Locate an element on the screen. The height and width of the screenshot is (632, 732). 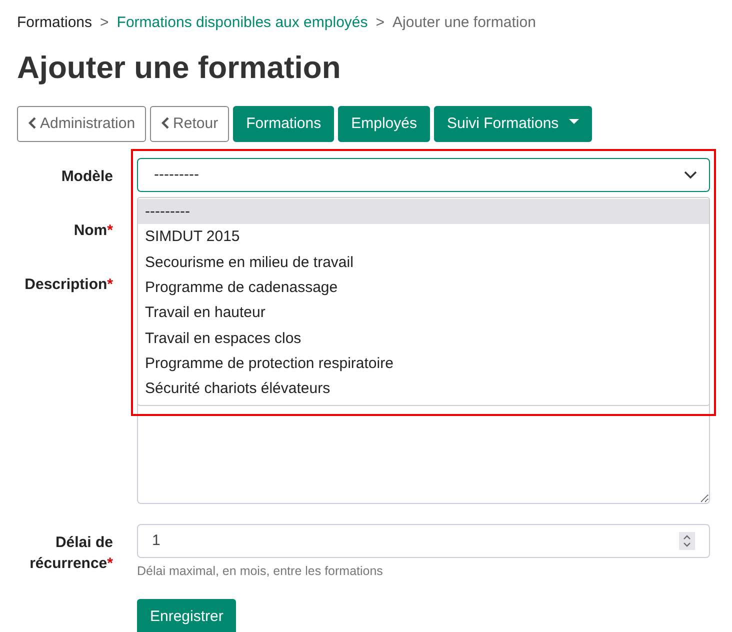
field-label: Modèle is located at coordinates (86, 177).